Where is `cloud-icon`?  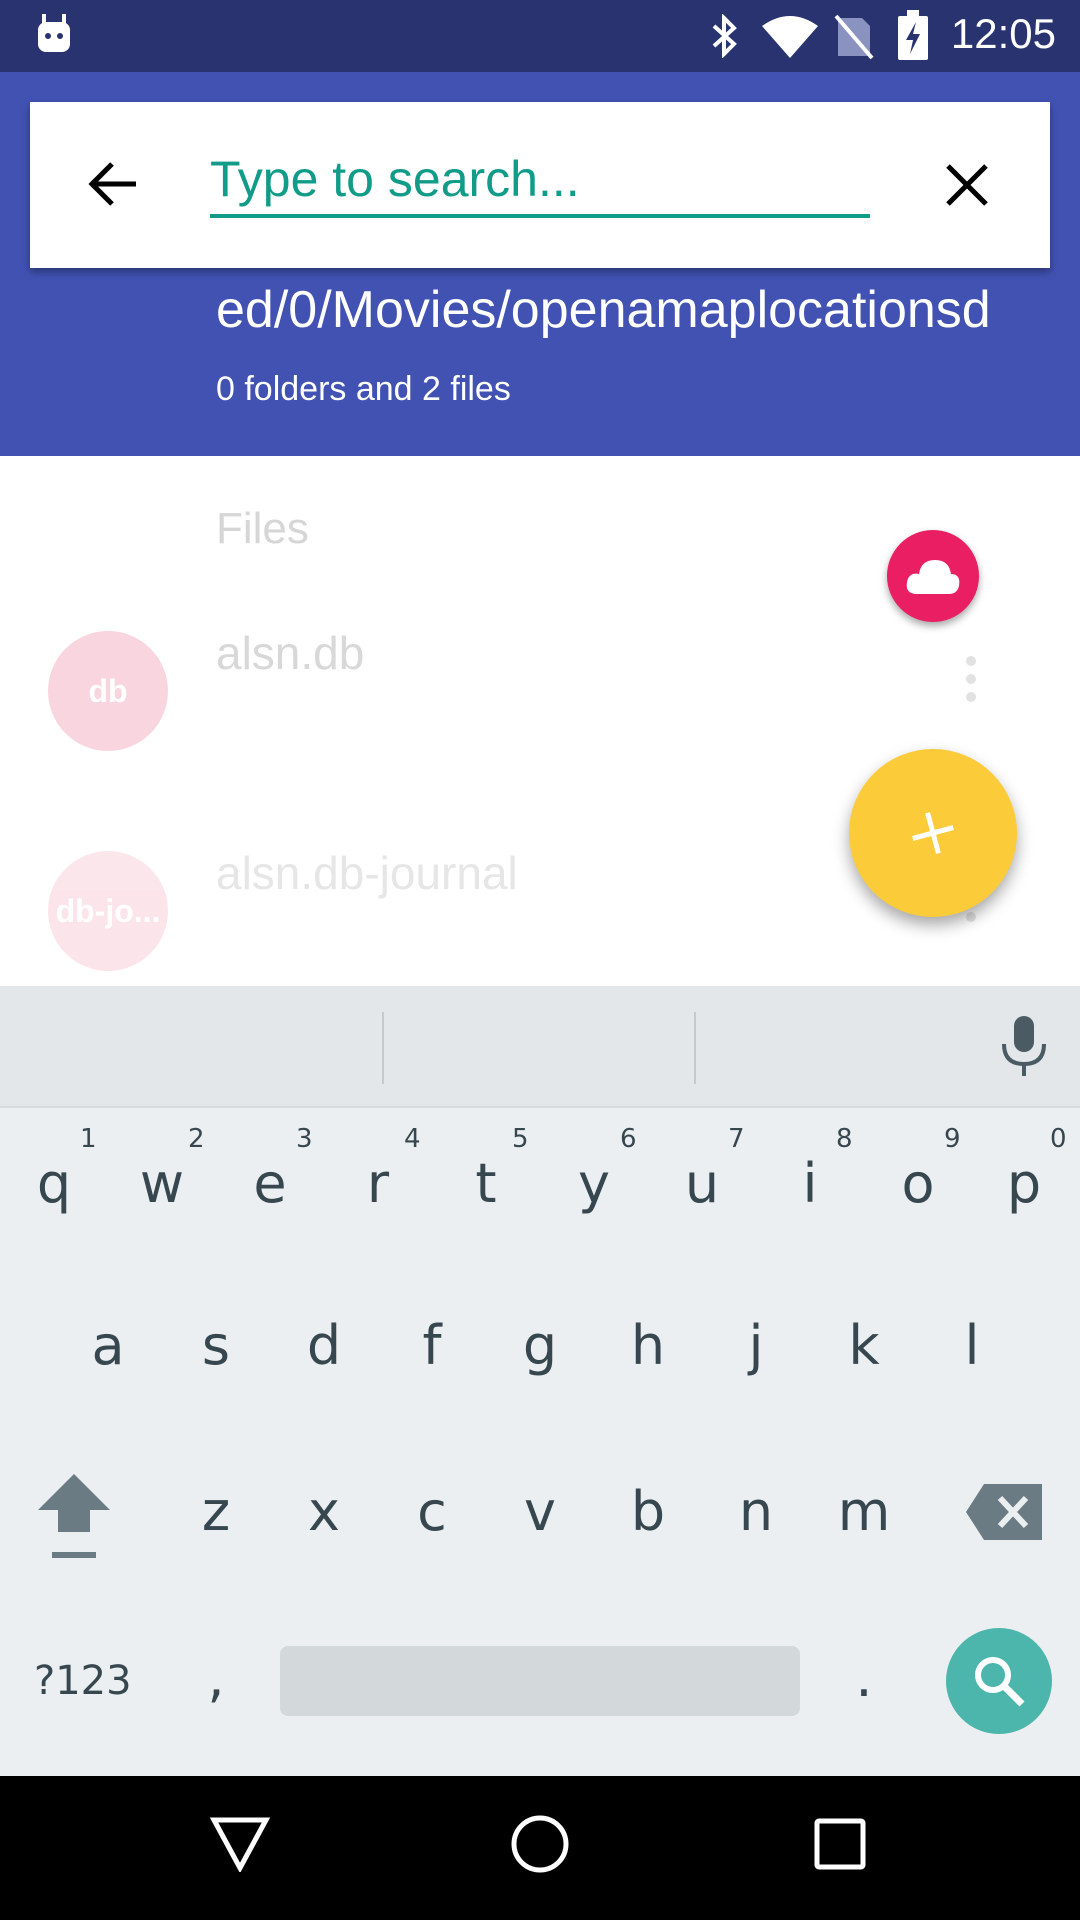 cloud-icon is located at coordinates (933, 577).